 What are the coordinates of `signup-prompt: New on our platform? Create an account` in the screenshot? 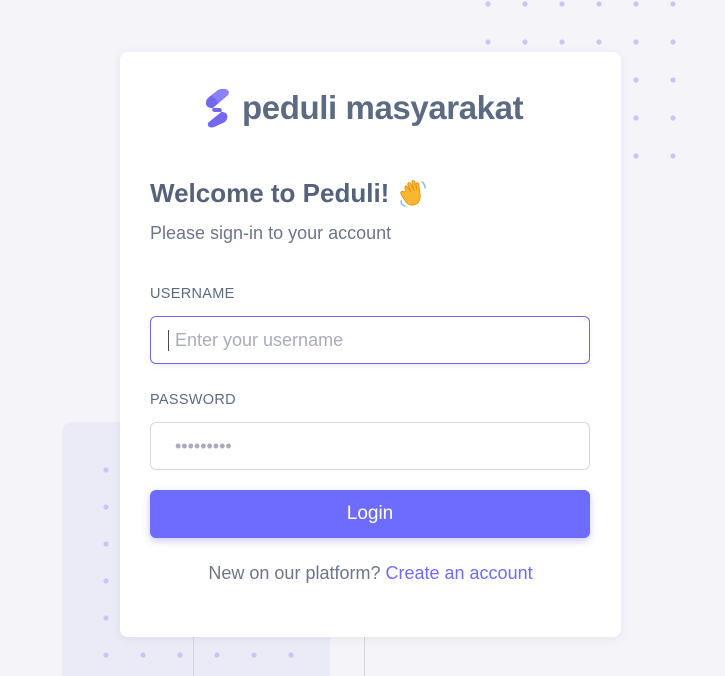 It's located at (370, 573).